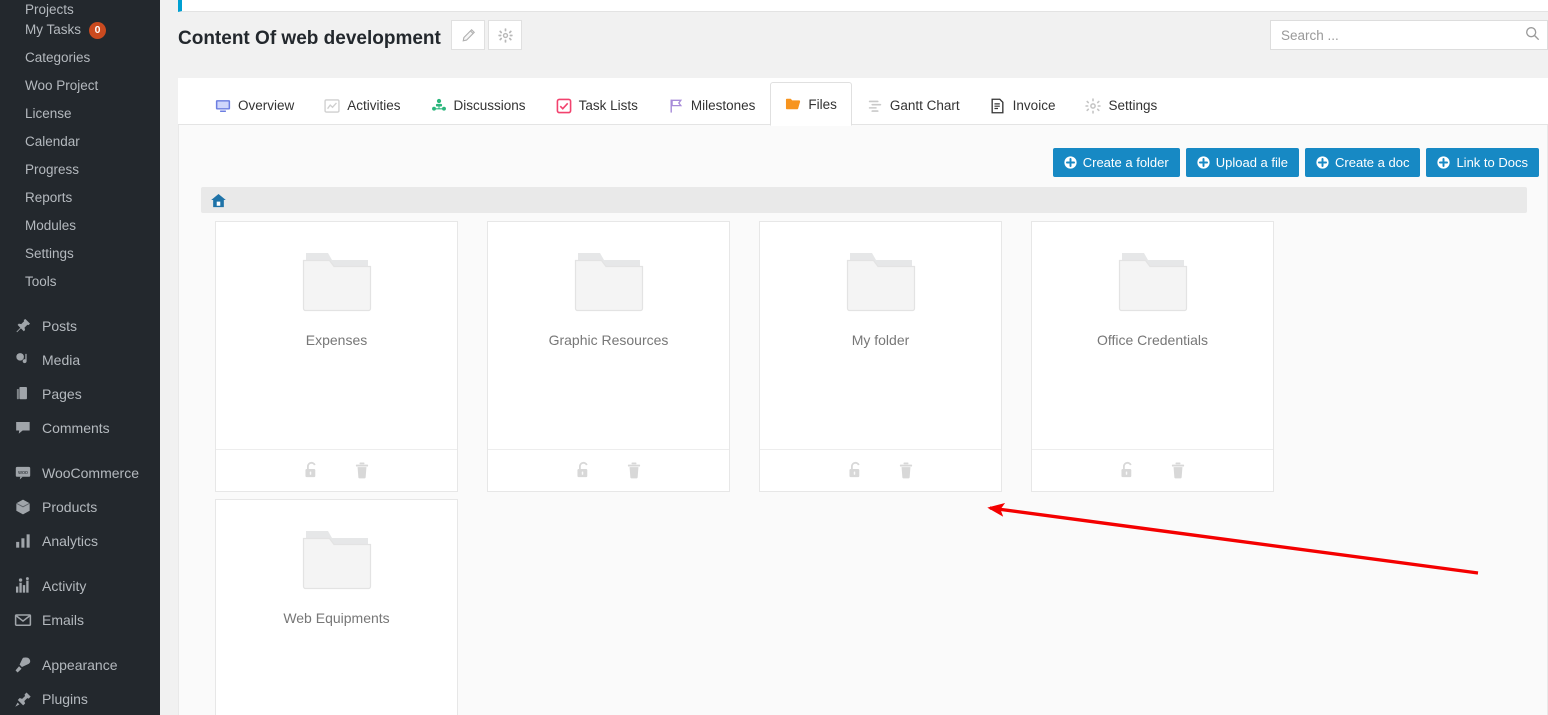 This screenshot has width=1548, height=715. I want to click on sidebar-item-label: Modules, so click(51, 225).